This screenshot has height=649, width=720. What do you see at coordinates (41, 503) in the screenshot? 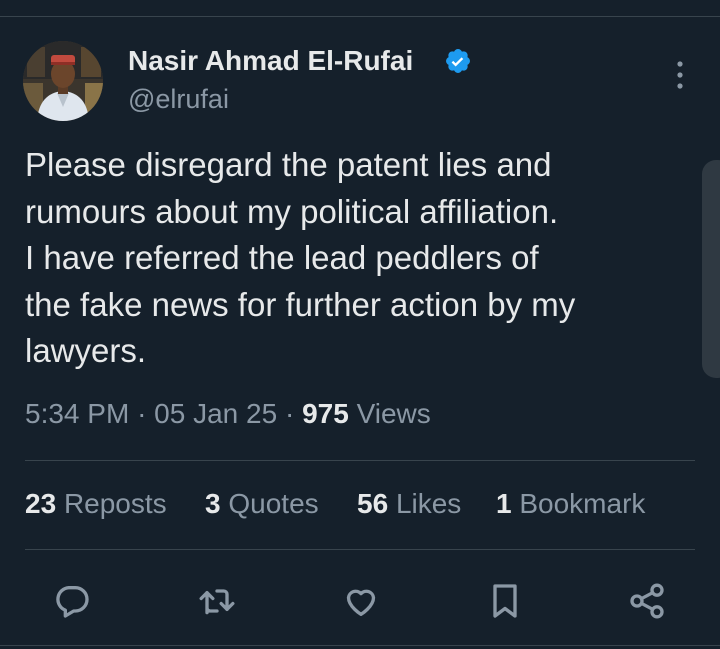
I see `reposts-count: 23` at bounding box center [41, 503].